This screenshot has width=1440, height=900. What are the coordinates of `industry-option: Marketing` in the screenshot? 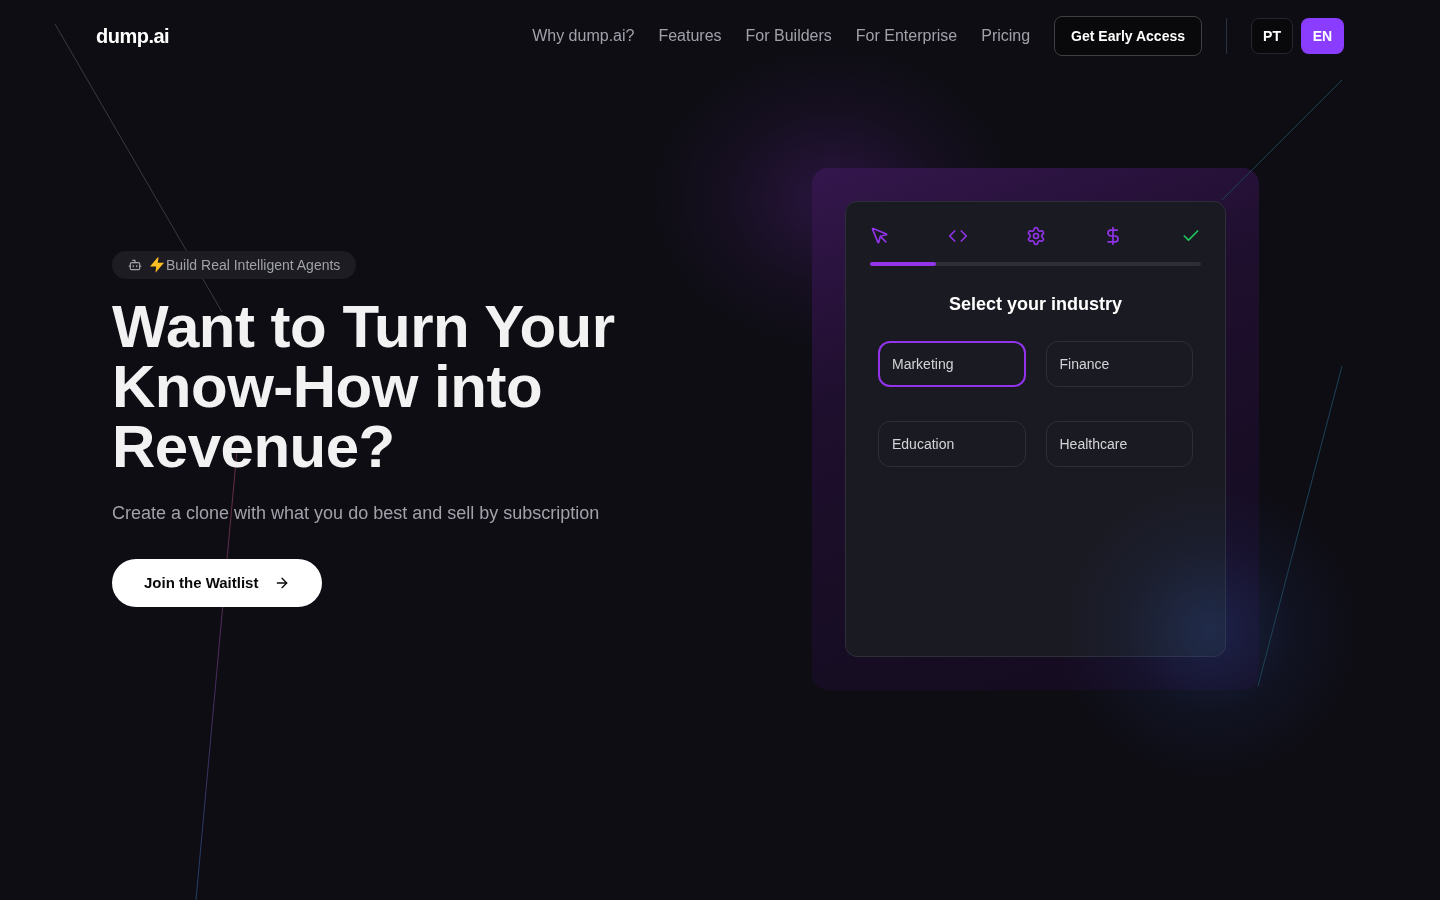 It's located at (952, 364).